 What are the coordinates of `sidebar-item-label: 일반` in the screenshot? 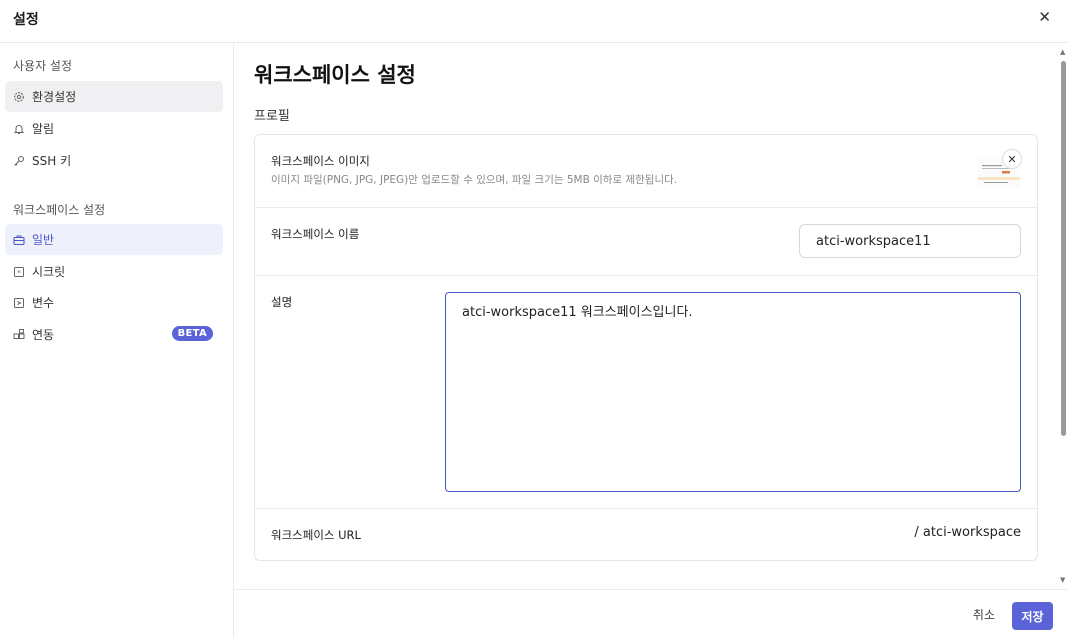 It's located at (43, 240).